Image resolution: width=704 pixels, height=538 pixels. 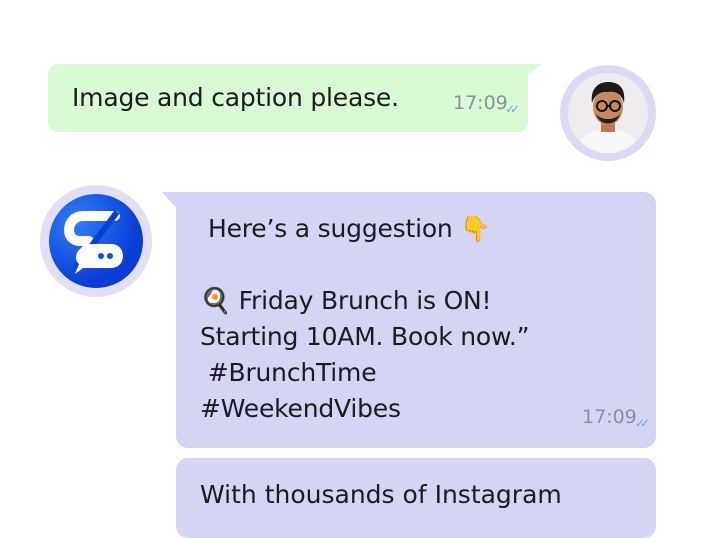 What do you see at coordinates (365, 336) in the screenshot?
I see `message-line: Starting 10AM. Book now.”` at bounding box center [365, 336].